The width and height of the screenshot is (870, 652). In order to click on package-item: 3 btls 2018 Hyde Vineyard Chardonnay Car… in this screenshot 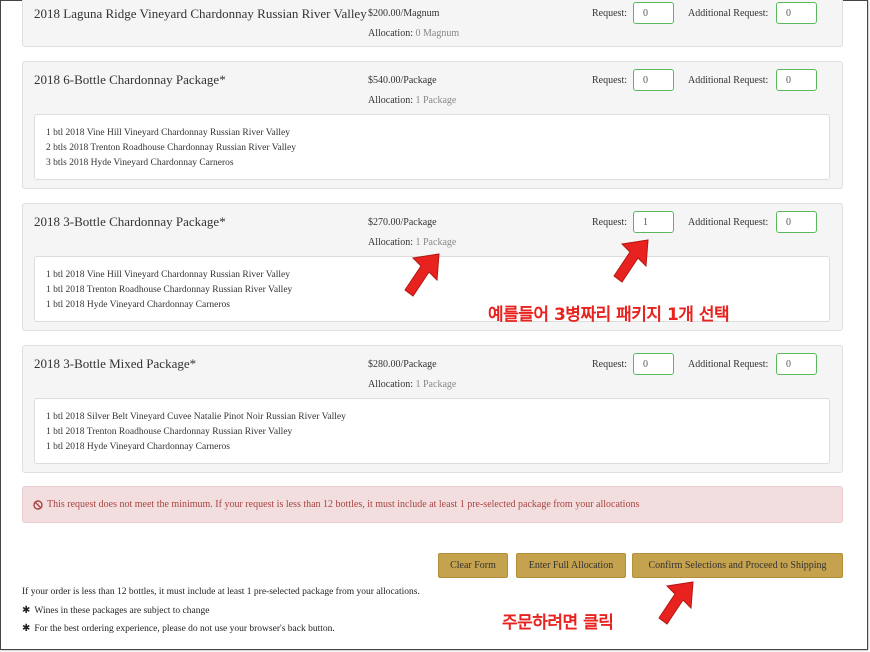, I will do `click(140, 163)`.